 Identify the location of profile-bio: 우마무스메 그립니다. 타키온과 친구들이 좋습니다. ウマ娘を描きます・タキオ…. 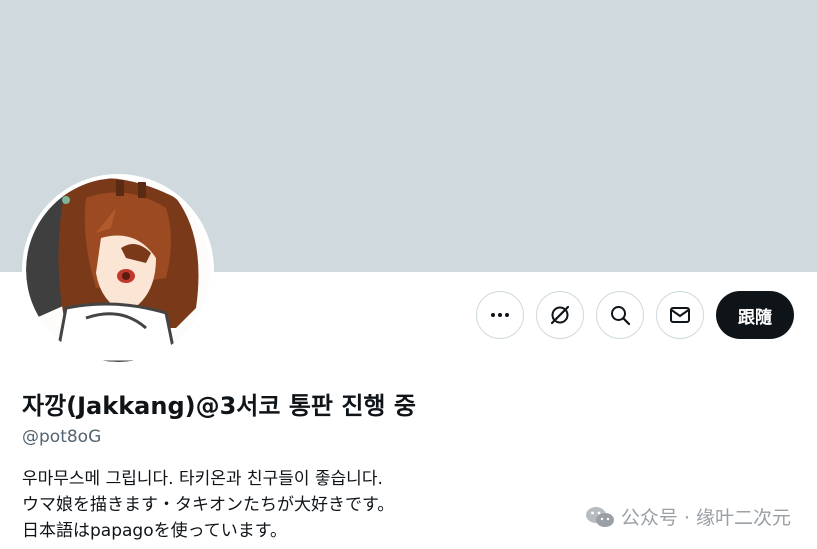
(208, 505).